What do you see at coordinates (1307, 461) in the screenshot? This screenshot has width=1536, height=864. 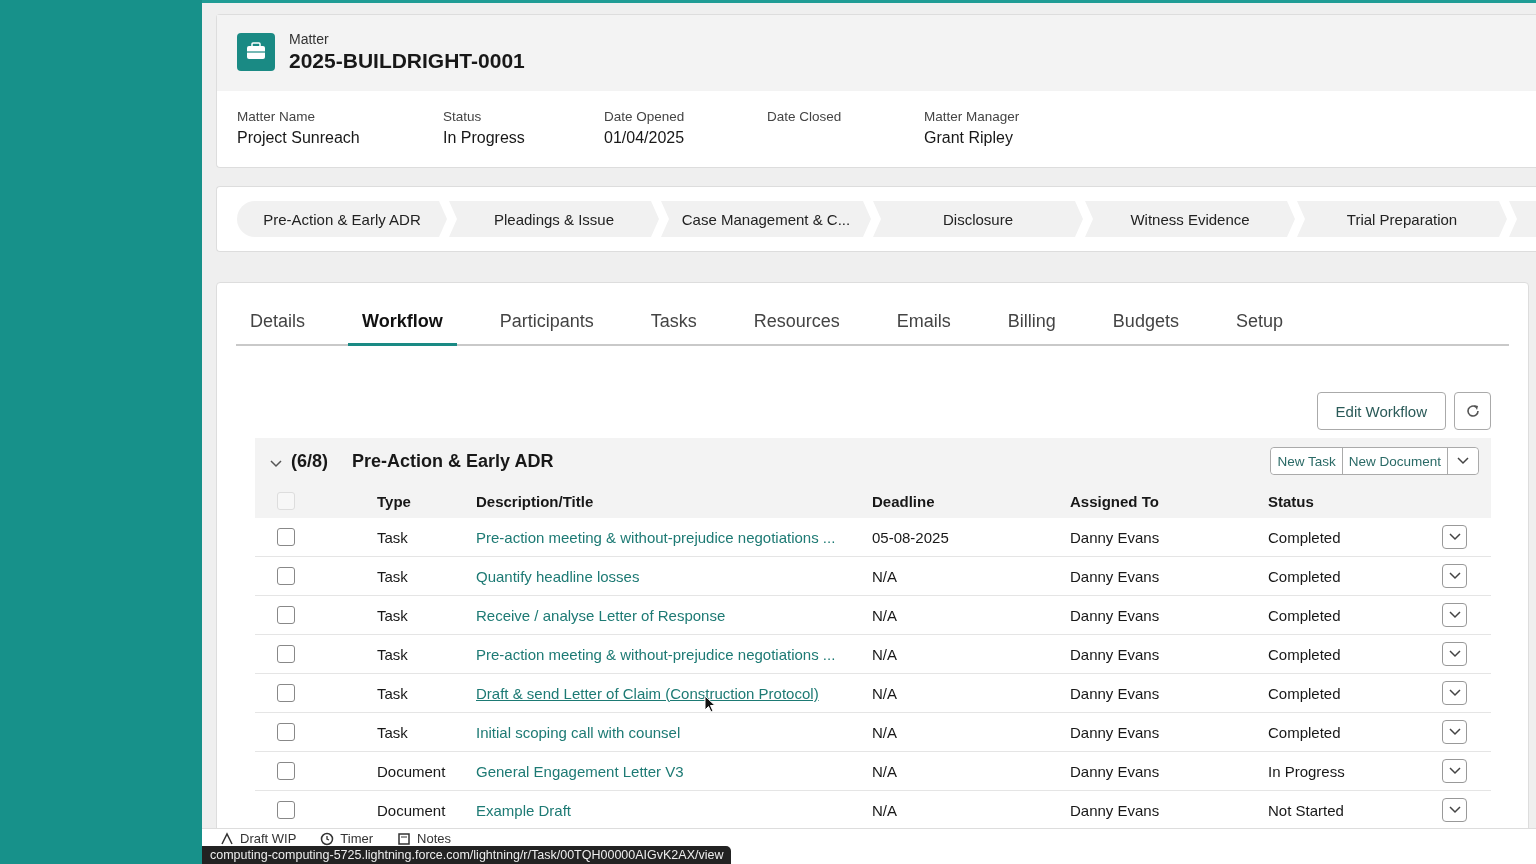 I see `new-item-button: New Task` at bounding box center [1307, 461].